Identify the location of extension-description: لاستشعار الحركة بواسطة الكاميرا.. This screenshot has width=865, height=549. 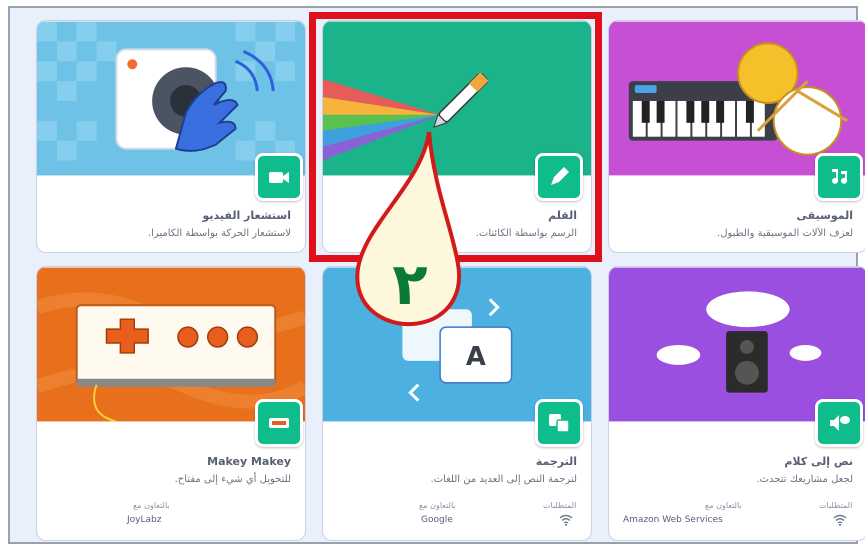
(219, 233).